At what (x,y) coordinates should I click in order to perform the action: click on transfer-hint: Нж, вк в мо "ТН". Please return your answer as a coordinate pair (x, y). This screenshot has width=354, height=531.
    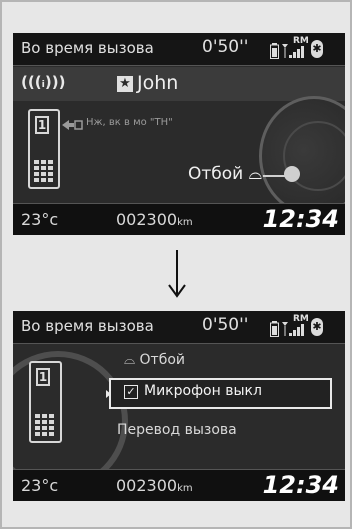
    Looking at the image, I should click on (129, 122).